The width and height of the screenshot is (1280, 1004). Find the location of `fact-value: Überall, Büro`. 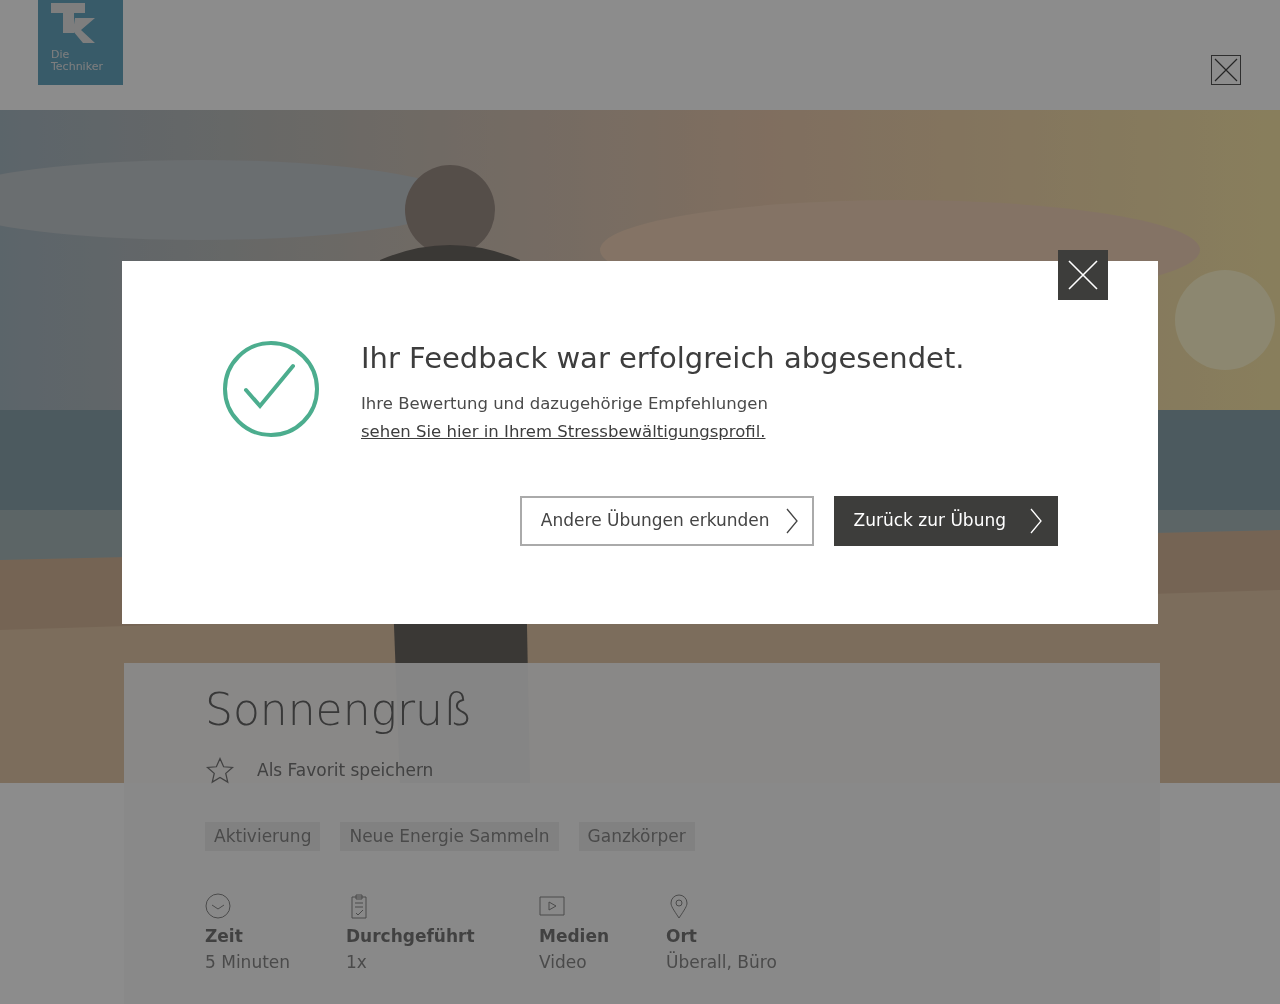

fact-value: Überall, Büro is located at coordinates (722, 962).